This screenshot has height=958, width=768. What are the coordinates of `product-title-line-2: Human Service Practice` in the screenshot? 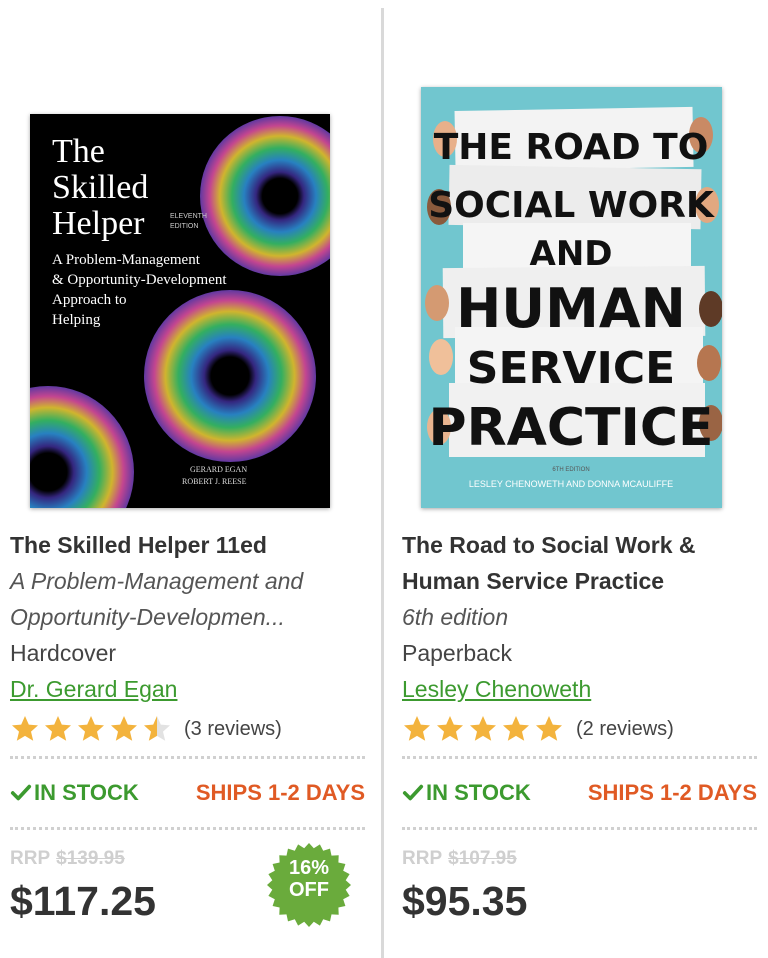 It's located at (579, 581).